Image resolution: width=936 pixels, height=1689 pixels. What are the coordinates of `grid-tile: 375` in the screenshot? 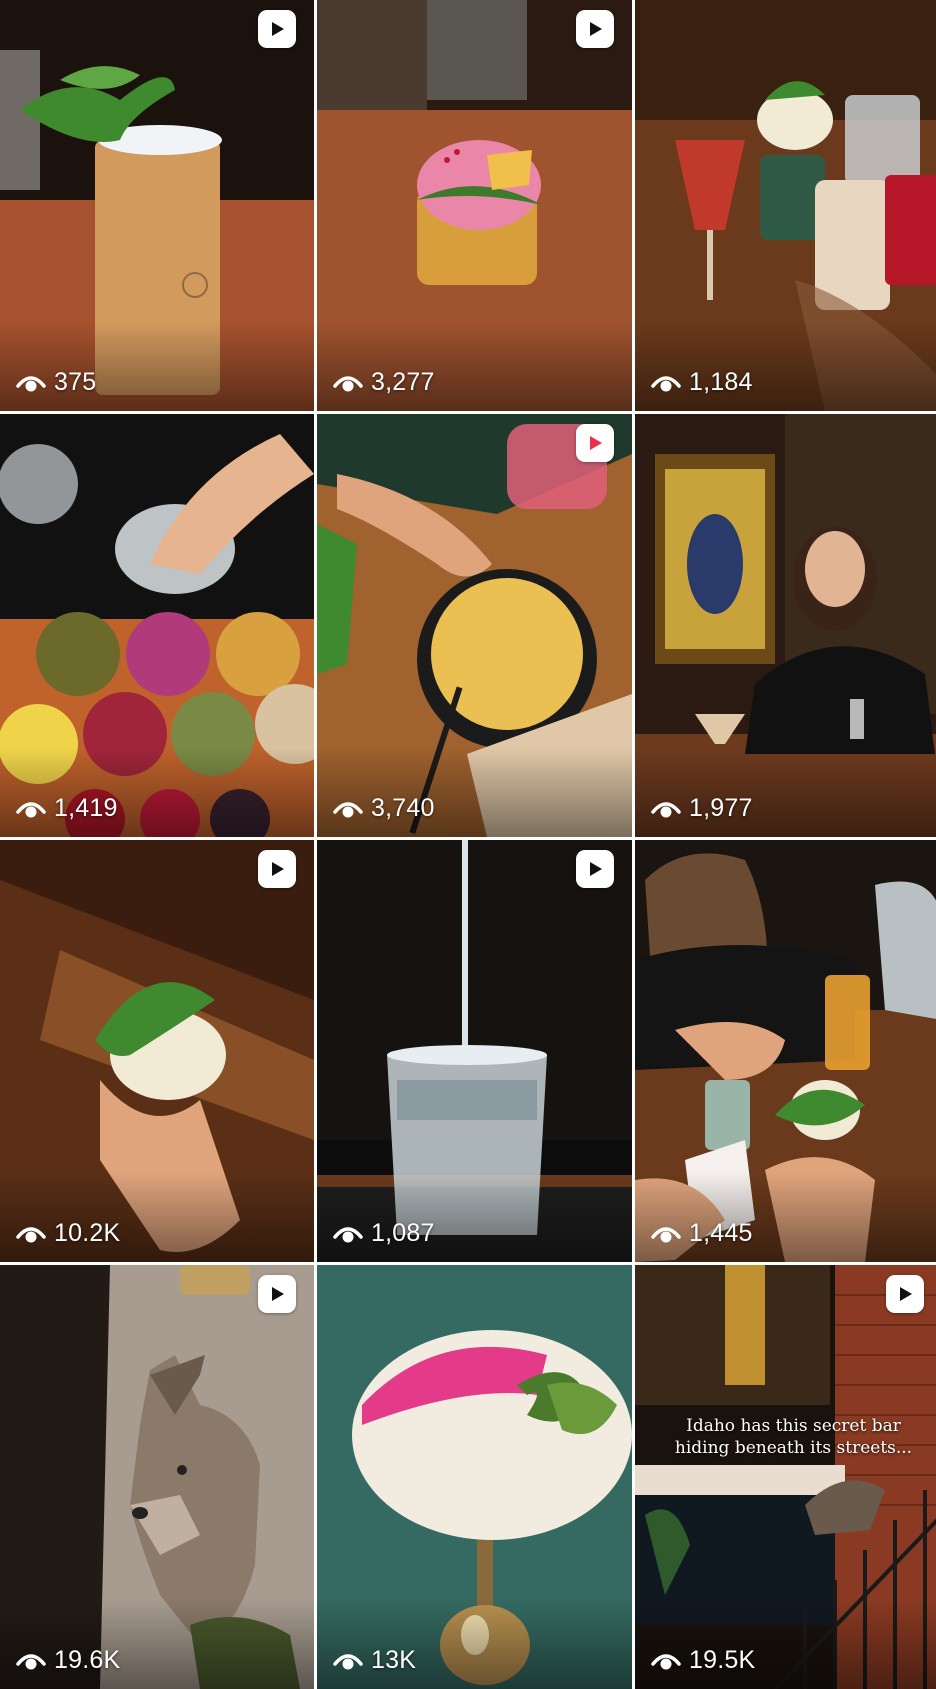 It's located at (157, 205).